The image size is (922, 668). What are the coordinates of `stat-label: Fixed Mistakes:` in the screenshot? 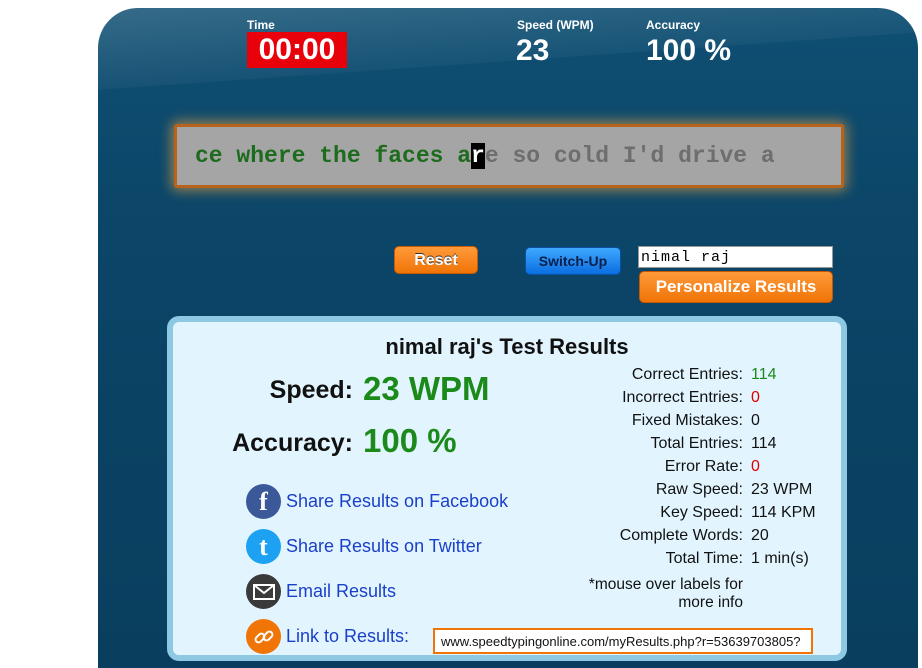 It's located at (687, 421).